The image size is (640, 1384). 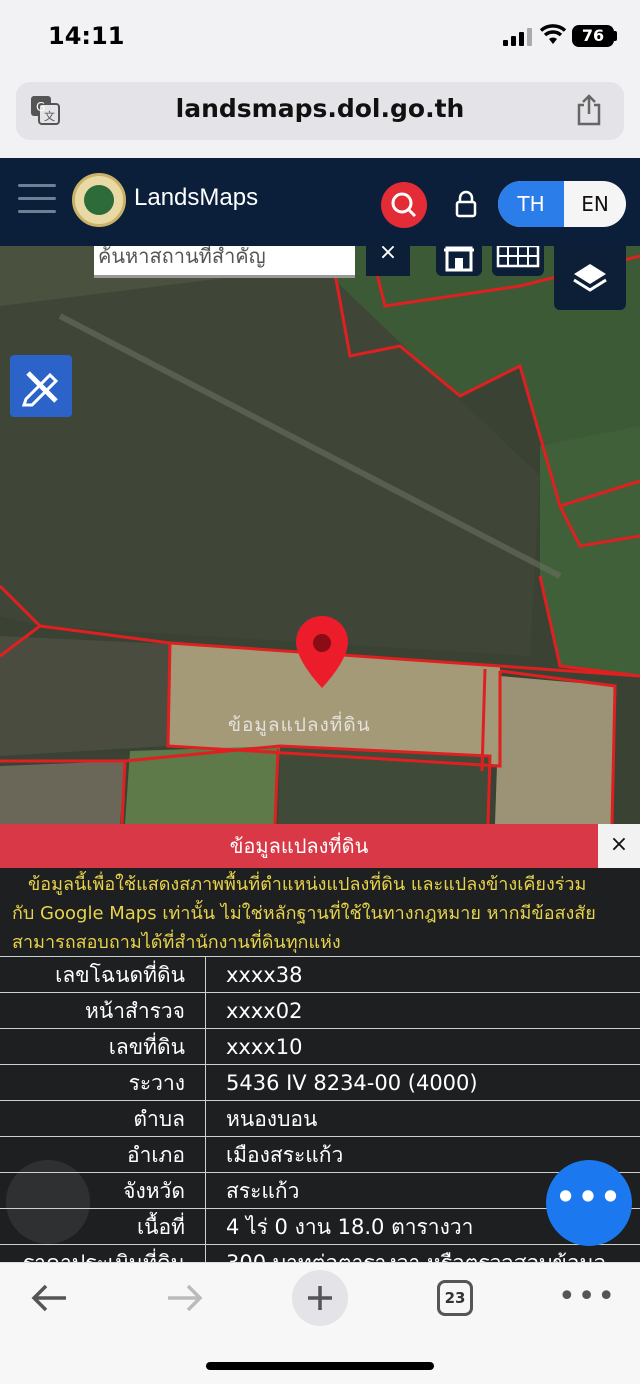 What do you see at coordinates (299, 725) in the screenshot?
I see `parcel-map-label: ข้อมูลแปลงที่ดิน` at bounding box center [299, 725].